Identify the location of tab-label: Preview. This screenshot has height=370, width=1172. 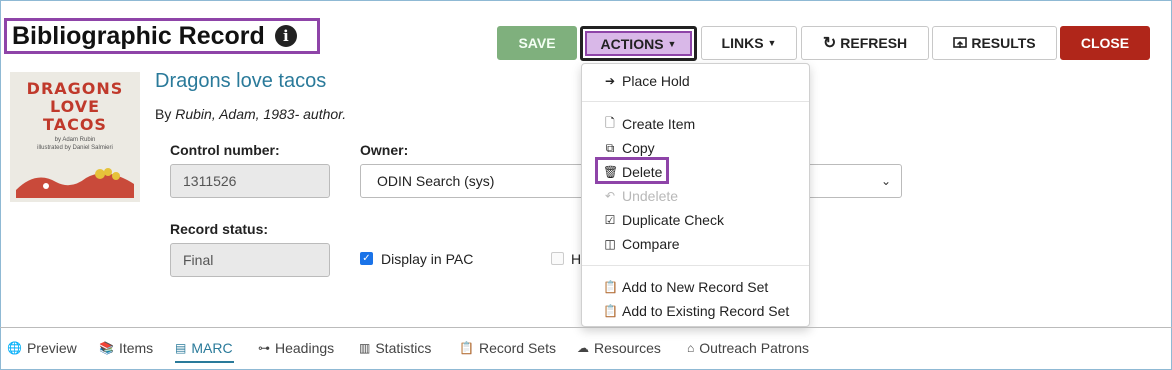
(51, 348).